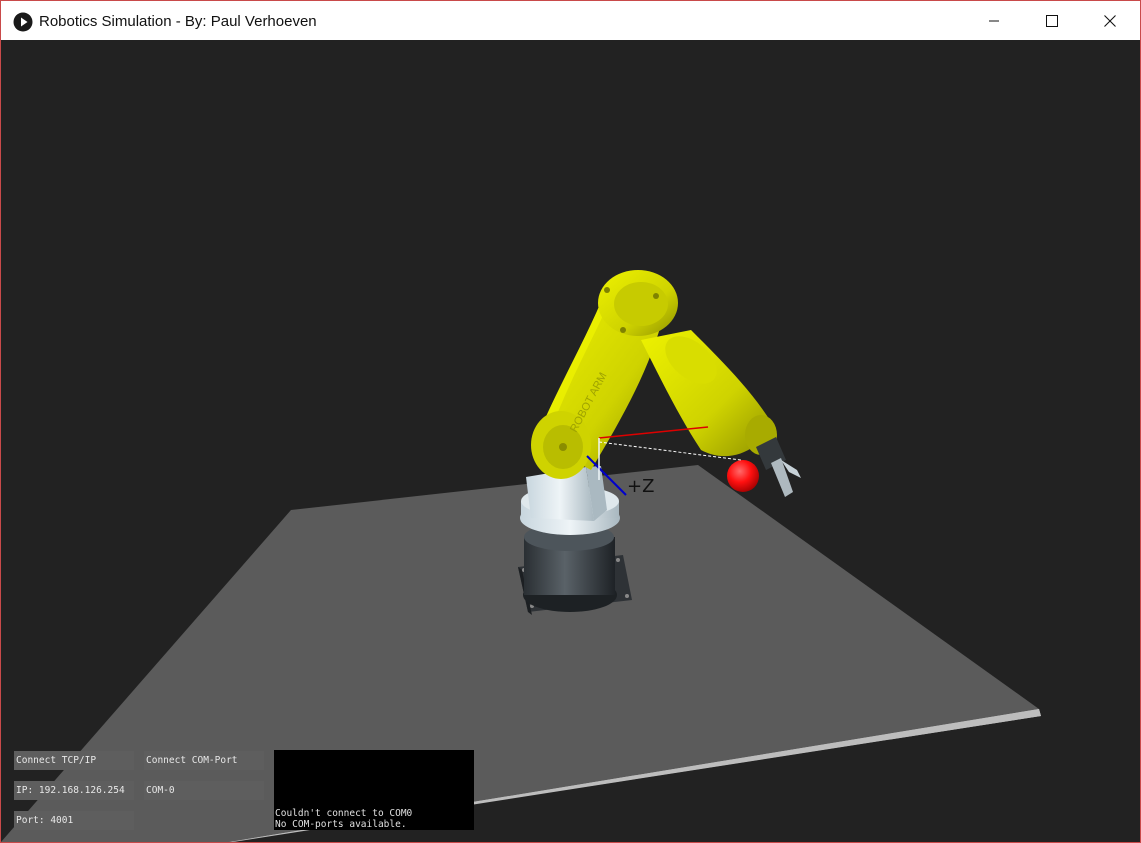 This screenshot has width=1141, height=843. Describe the element at coordinates (23, 22) in the screenshot. I see `play-circle-icon` at that location.